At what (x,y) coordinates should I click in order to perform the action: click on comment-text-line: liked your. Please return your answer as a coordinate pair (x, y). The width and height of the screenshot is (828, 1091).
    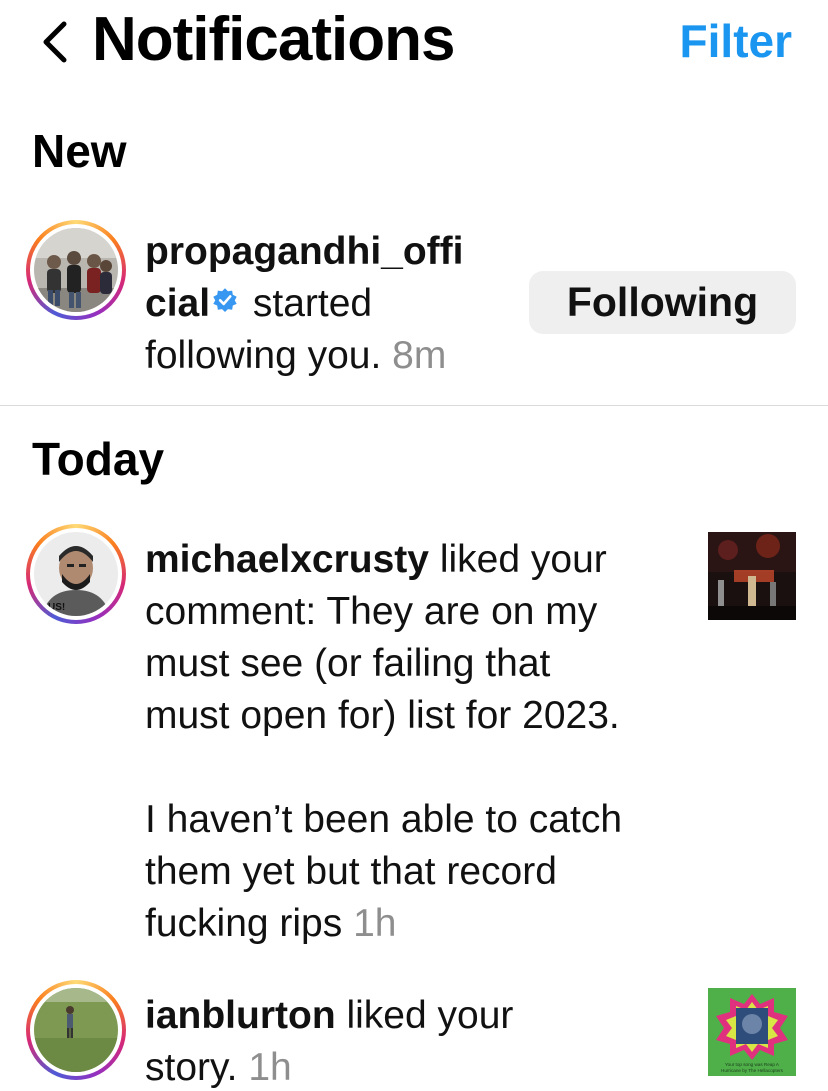
    Looking at the image, I should click on (518, 559).